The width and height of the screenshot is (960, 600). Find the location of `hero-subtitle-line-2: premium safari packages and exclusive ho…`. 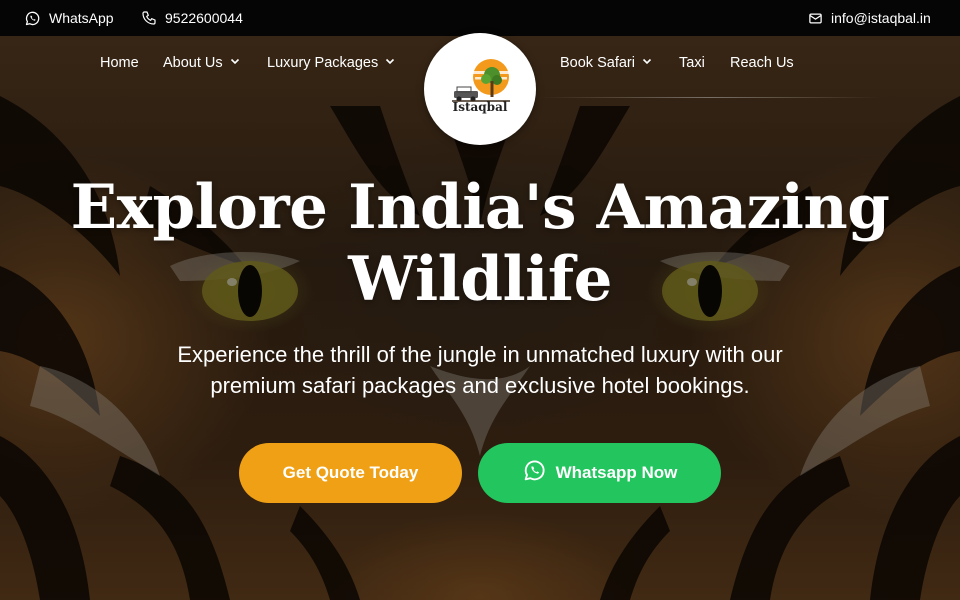

hero-subtitle-line-2: premium safari packages and exclusive ho… is located at coordinates (480, 385).